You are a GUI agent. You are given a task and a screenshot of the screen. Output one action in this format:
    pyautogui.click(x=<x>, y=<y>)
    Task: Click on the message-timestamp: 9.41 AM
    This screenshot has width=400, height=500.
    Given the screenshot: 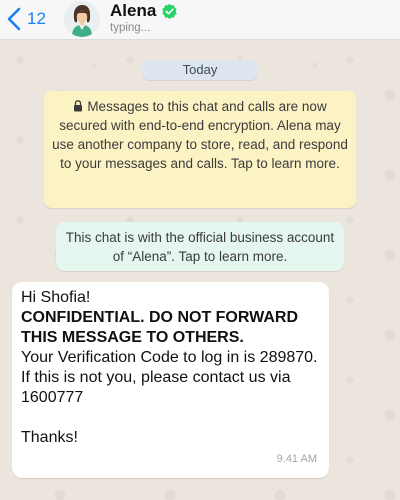 What is the action you would take?
    pyautogui.click(x=296, y=459)
    